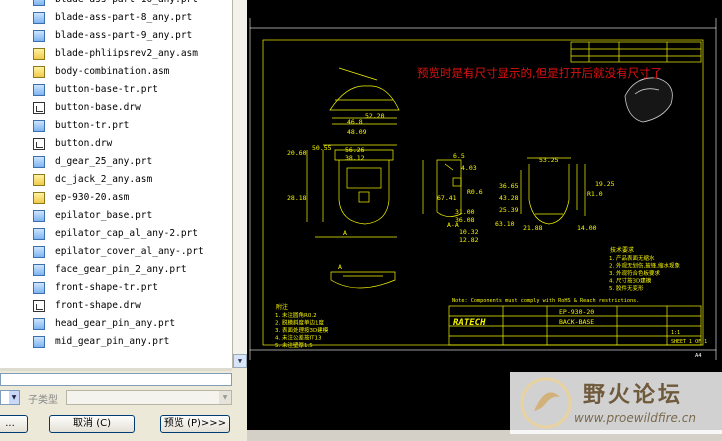 The width and height of the screenshot is (722, 441). What do you see at coordinates (296, 315) in the screenshot?
I see `note-line: 1. 未注圆角R0.2` at bounding box center [296, 315].